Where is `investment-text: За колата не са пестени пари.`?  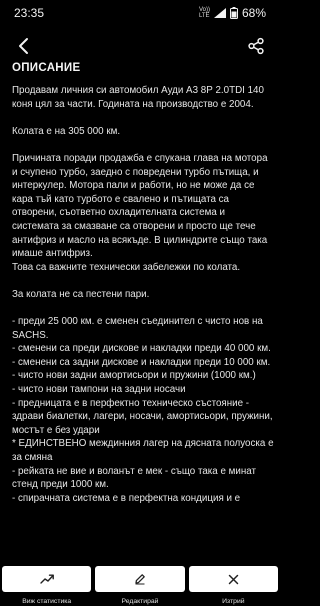 investment-text: За колата не са пестени пари. is located at coordinates (81, 294).